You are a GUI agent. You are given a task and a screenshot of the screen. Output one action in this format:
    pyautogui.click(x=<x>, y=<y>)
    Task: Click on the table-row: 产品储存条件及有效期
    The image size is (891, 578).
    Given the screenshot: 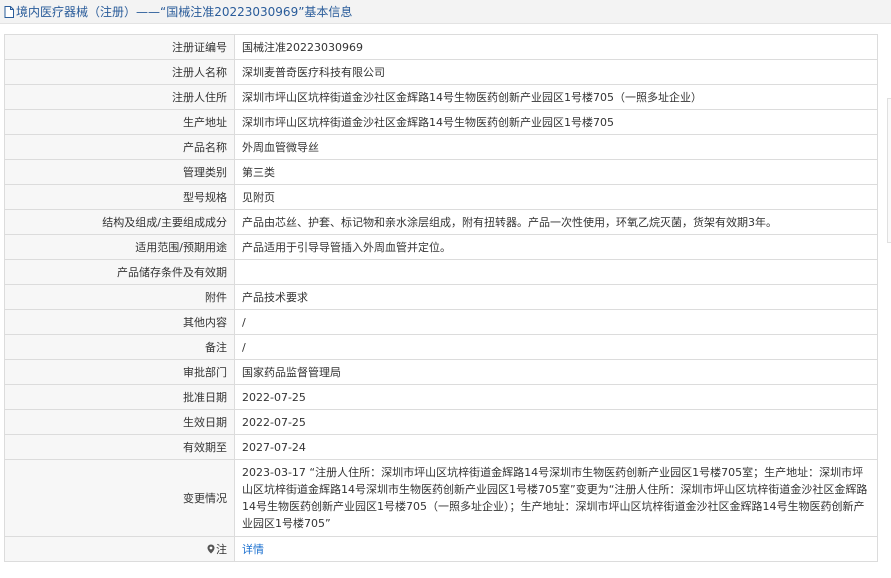 What is the action you would take?
    pyautogui.click(x=441, y=272)
    